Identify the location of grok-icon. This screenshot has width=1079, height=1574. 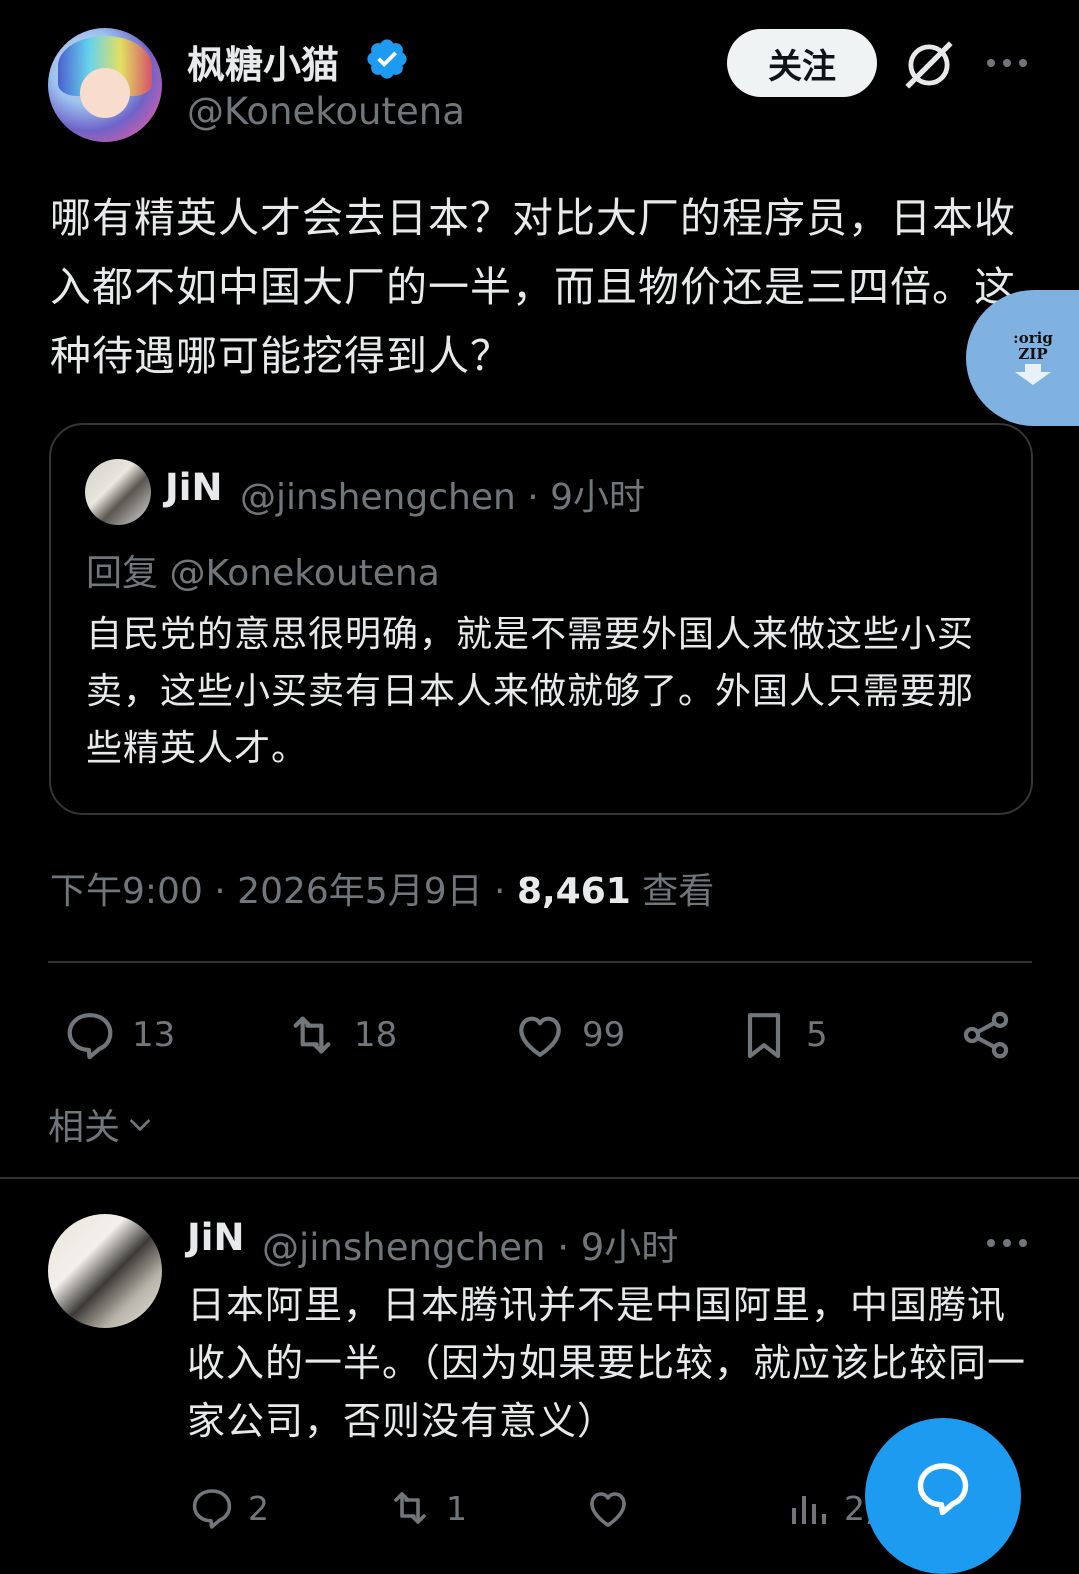
(929, 65).